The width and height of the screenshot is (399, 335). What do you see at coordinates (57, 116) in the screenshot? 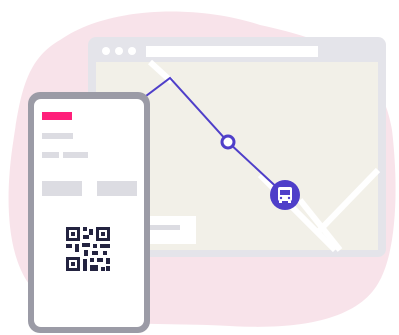
I see `accent-bar` at bounding box center [57, 116].